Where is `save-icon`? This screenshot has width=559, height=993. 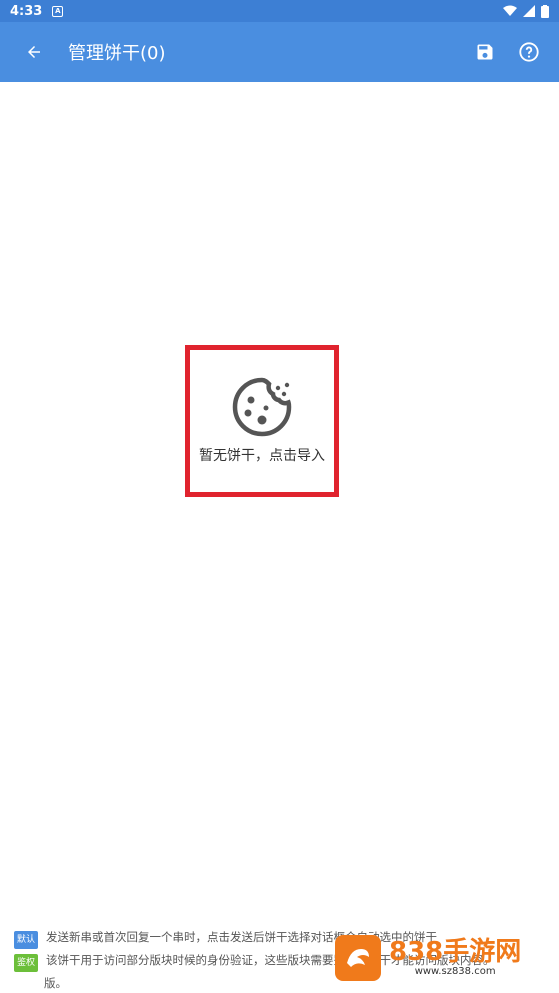
save-icon is located at coordinates (485, 52).